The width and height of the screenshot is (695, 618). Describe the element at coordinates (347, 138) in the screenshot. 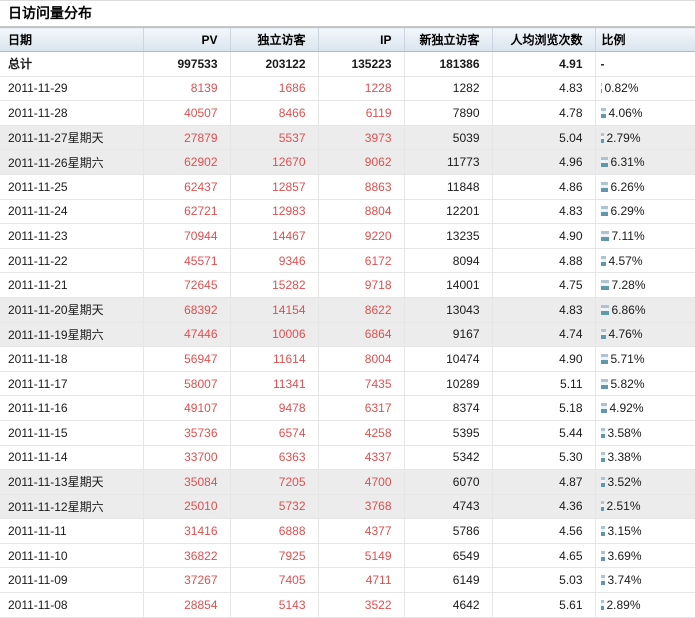

I see `table-row: 2011-11-27星期天 27879 5537 3973 5039 5.04 2.79%` at that location.